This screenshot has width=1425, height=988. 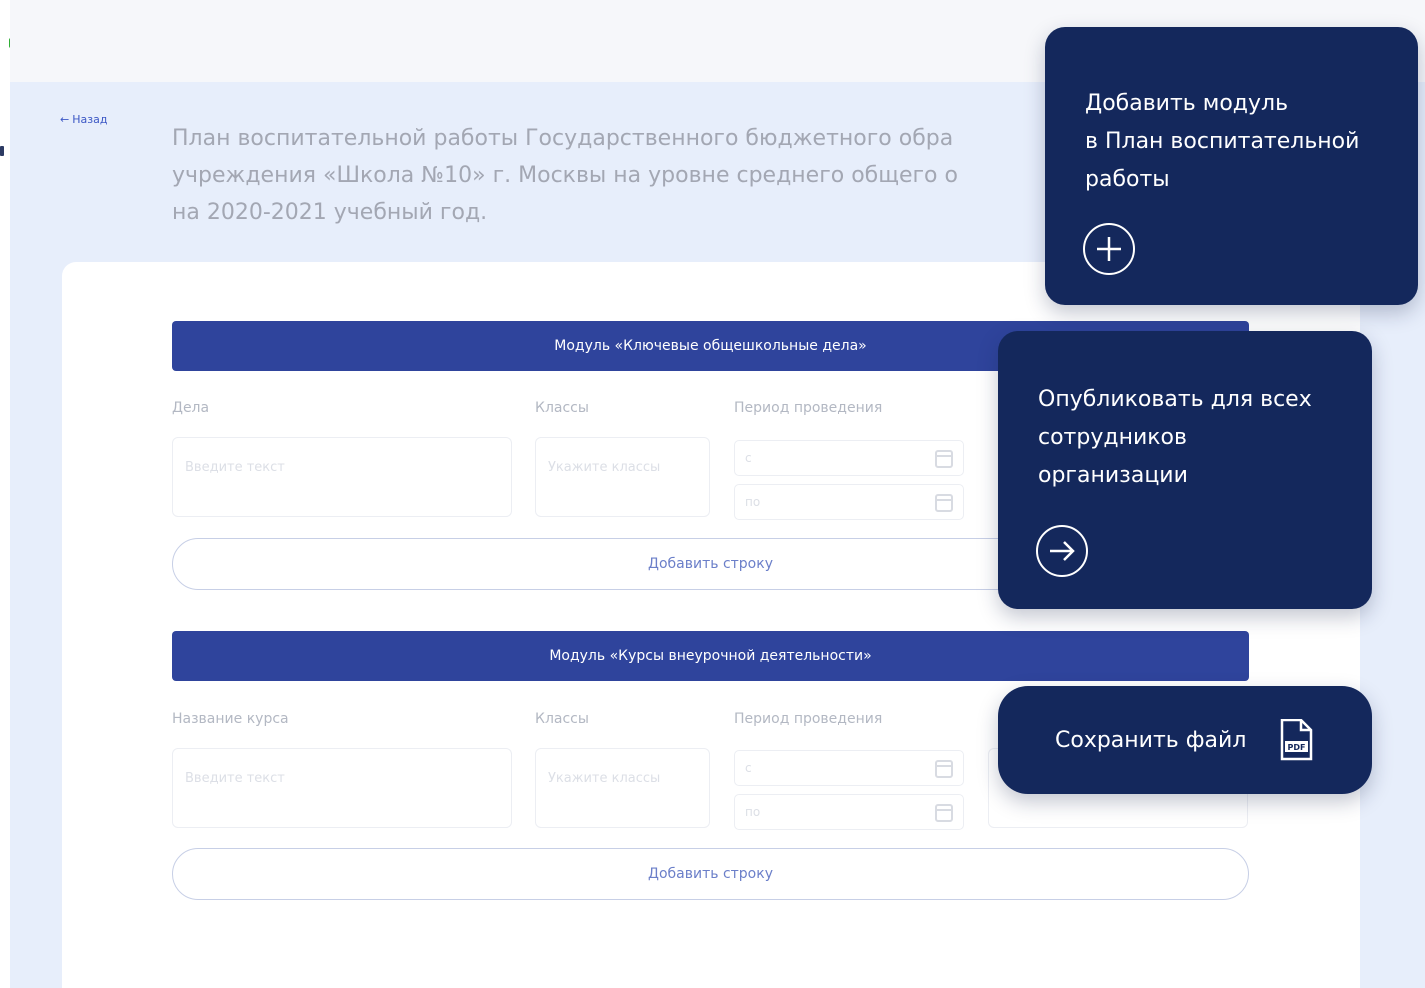 What do you see at coordinates (1109, 249) in the screenshot?
I see `plus-circle-icon` at bounding box center [1109, 249].